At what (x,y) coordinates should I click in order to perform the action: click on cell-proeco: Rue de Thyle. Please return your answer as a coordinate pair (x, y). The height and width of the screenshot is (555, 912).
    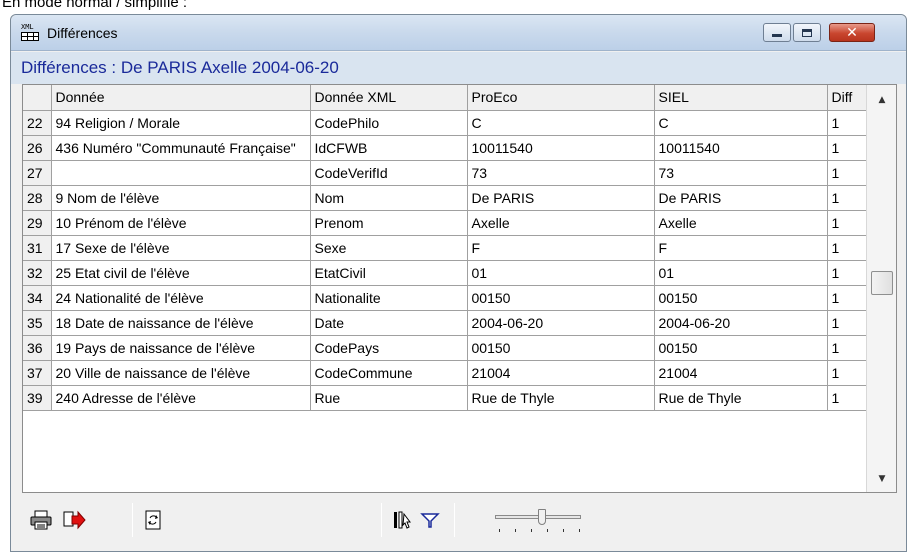
    Looking at the image, I should click on (561, 398).